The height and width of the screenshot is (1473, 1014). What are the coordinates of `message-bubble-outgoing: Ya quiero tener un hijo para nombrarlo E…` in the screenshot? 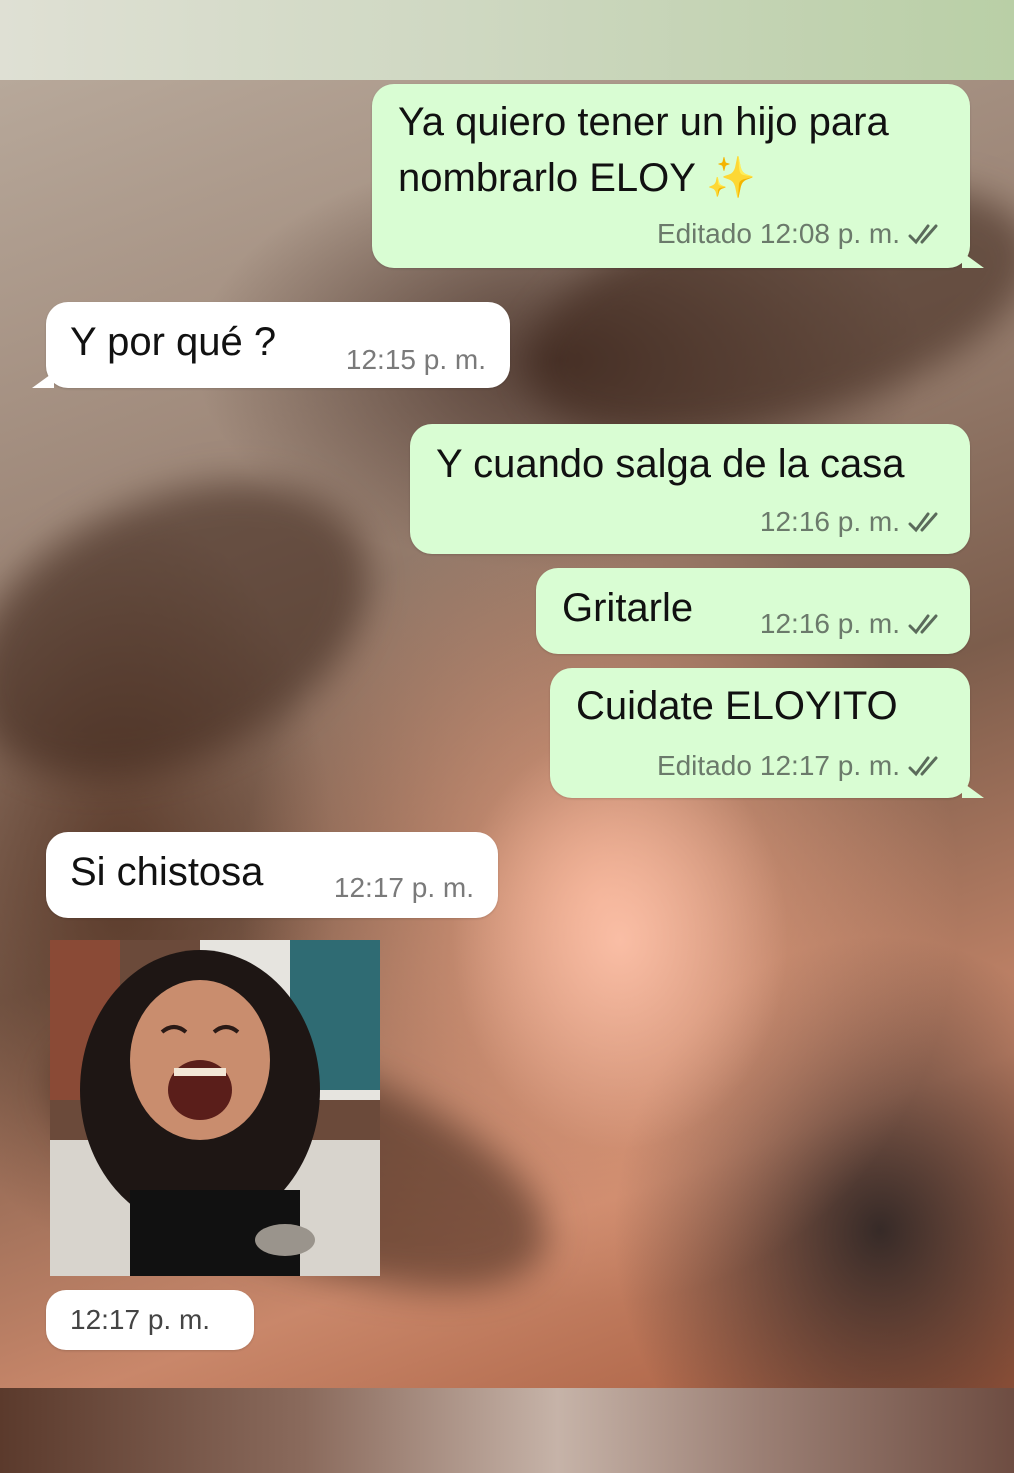 It's located at (678, 176).